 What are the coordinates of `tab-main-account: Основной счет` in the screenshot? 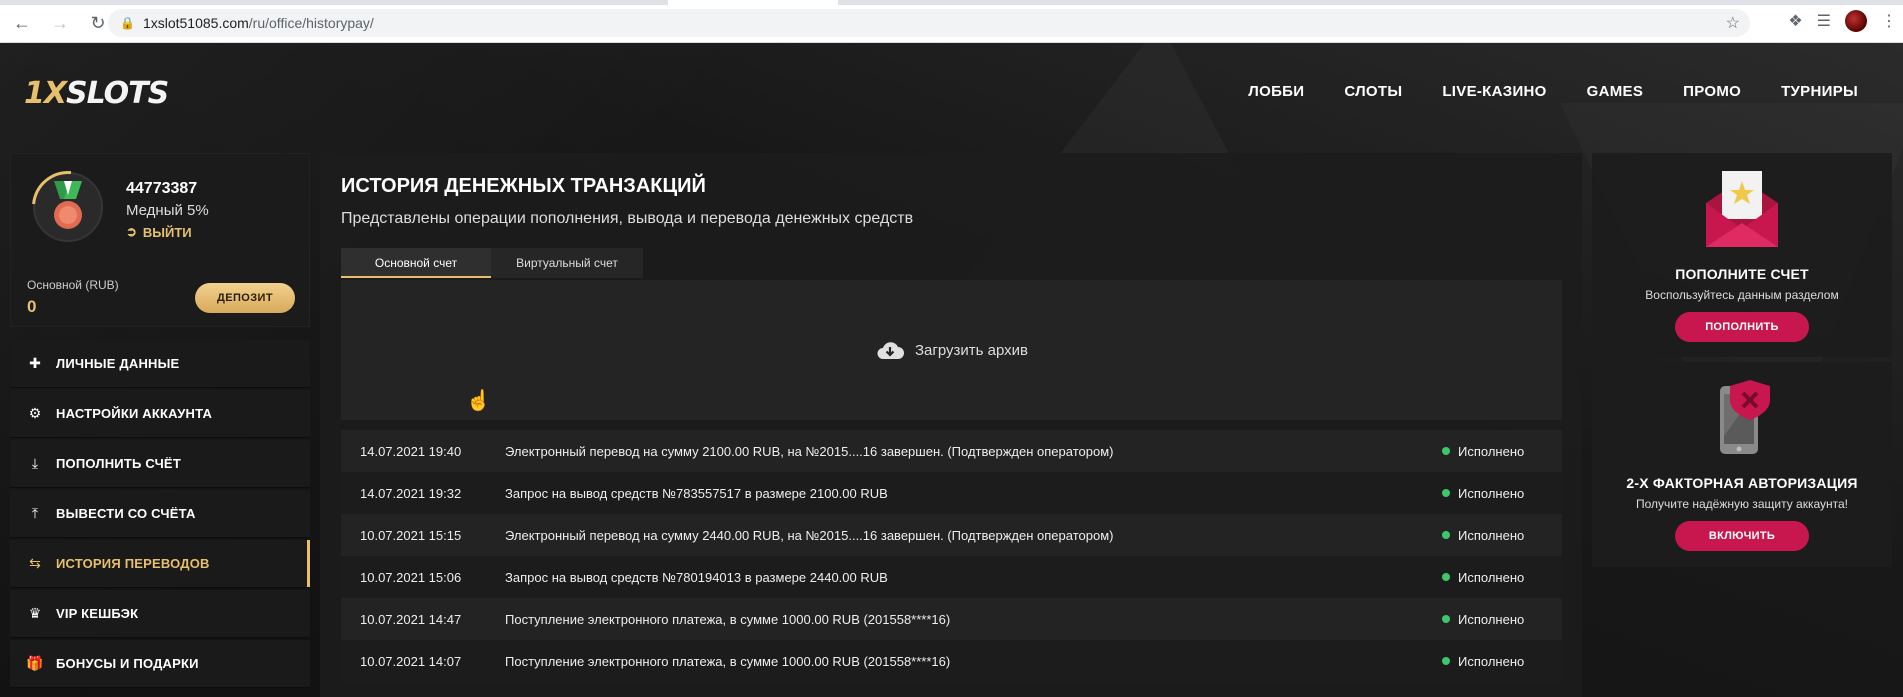 It's located at (416, 263).